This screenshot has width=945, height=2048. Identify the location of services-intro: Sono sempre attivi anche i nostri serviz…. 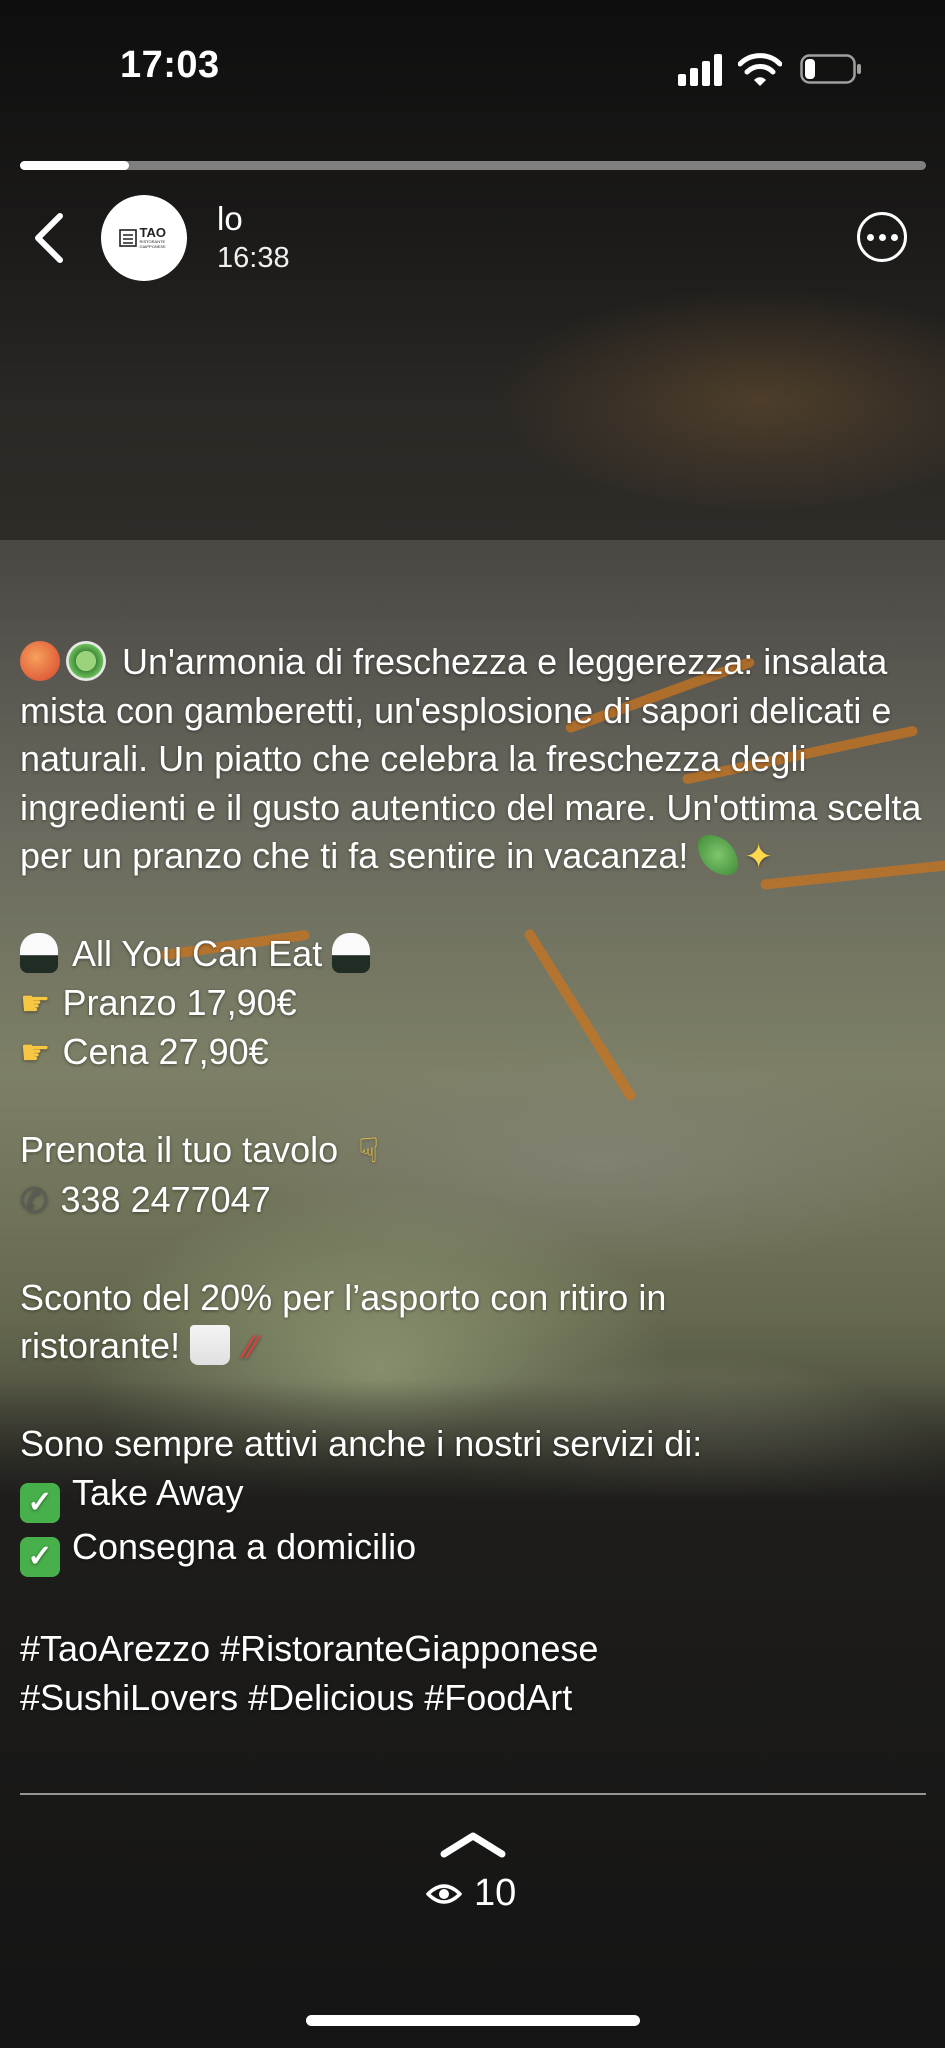
(361, 1443).